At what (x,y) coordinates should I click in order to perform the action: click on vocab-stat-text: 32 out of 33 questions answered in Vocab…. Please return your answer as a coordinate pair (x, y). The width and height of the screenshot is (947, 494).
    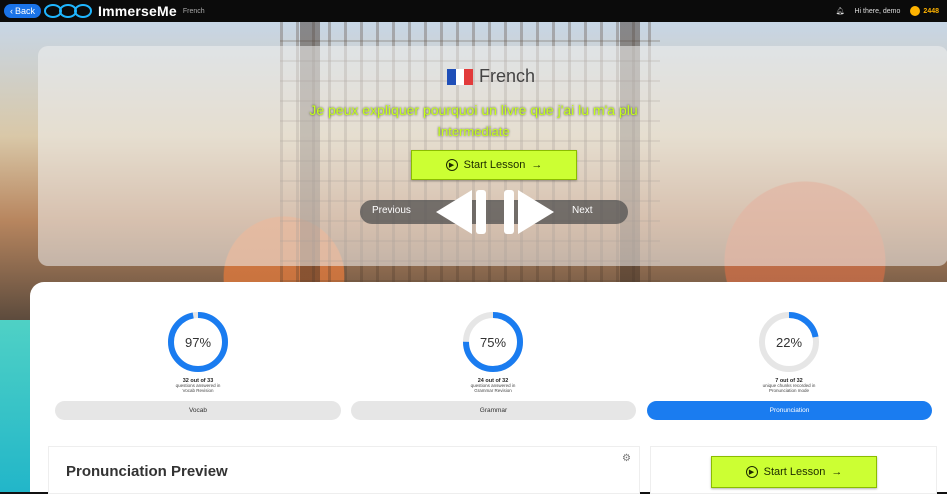
    Looking at the image, I should click on (198, 384).